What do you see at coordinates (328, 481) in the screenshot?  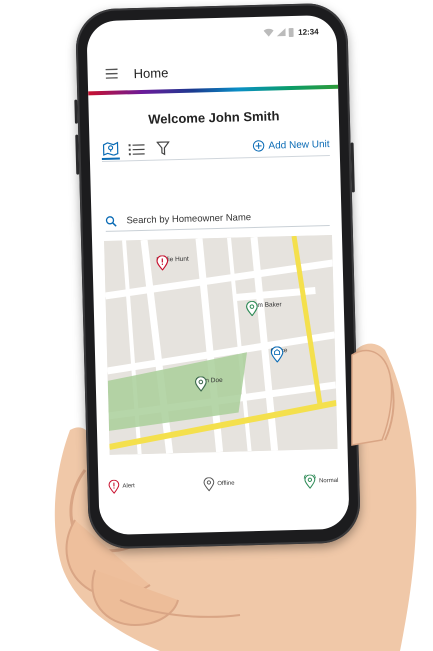 I see `legend-normal-label: Normal` at bounding box center [328, 481].